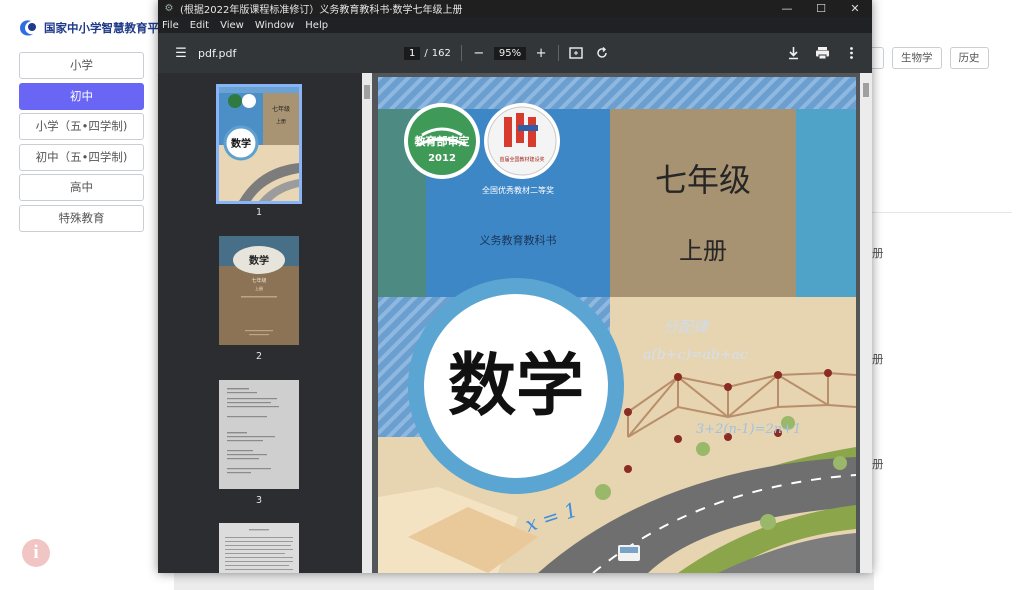  Describe the element at coordinates (107, 28) in the screenshot. I see `platform-logo-text: 国家中小学智慧教育平台` at that location.